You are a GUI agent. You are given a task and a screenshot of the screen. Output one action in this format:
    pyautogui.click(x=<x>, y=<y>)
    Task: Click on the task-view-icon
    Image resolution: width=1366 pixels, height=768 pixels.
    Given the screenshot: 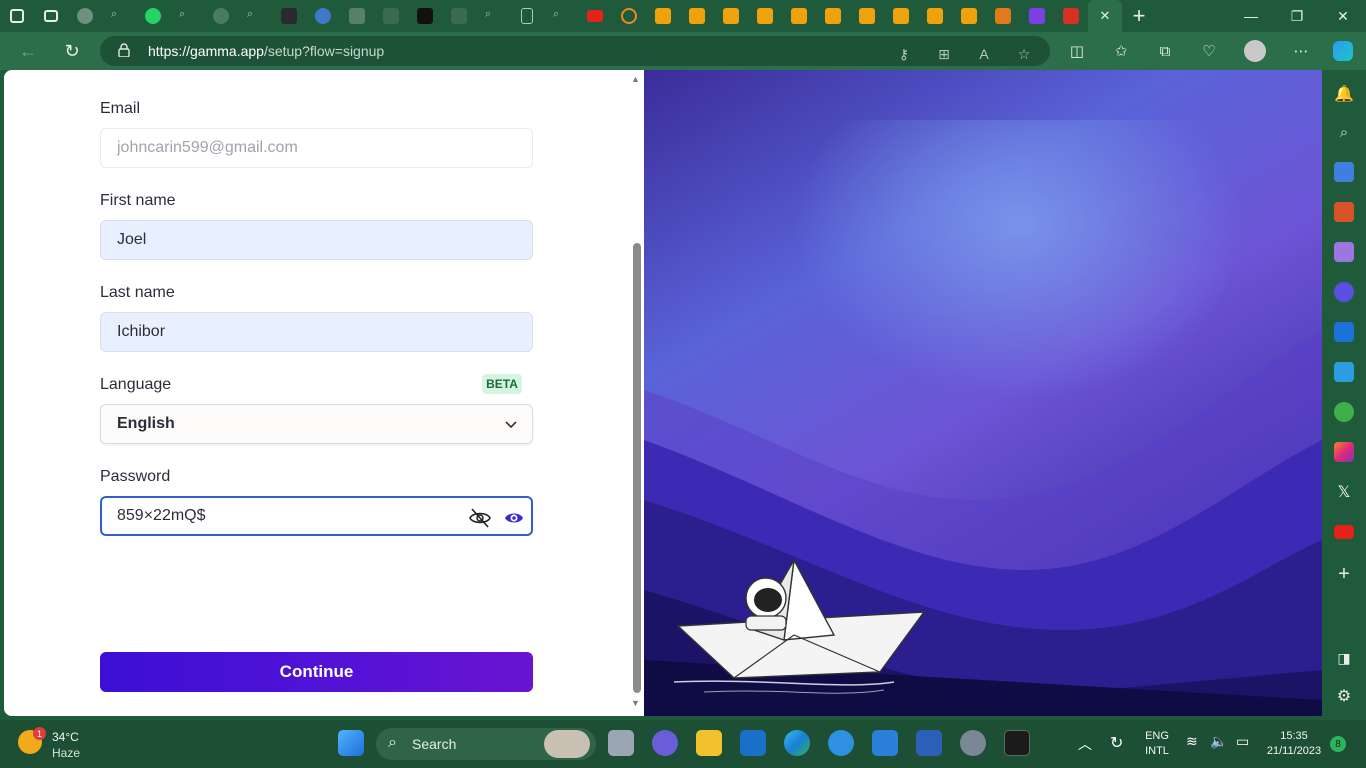 What is the action you would take?
    pyautogui.click(x=621, y=743)
    